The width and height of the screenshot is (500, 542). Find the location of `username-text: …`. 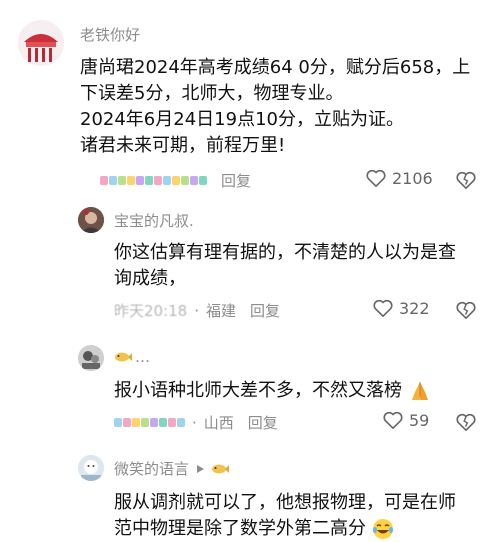

username-text: … is located at coordinates (142, 357).